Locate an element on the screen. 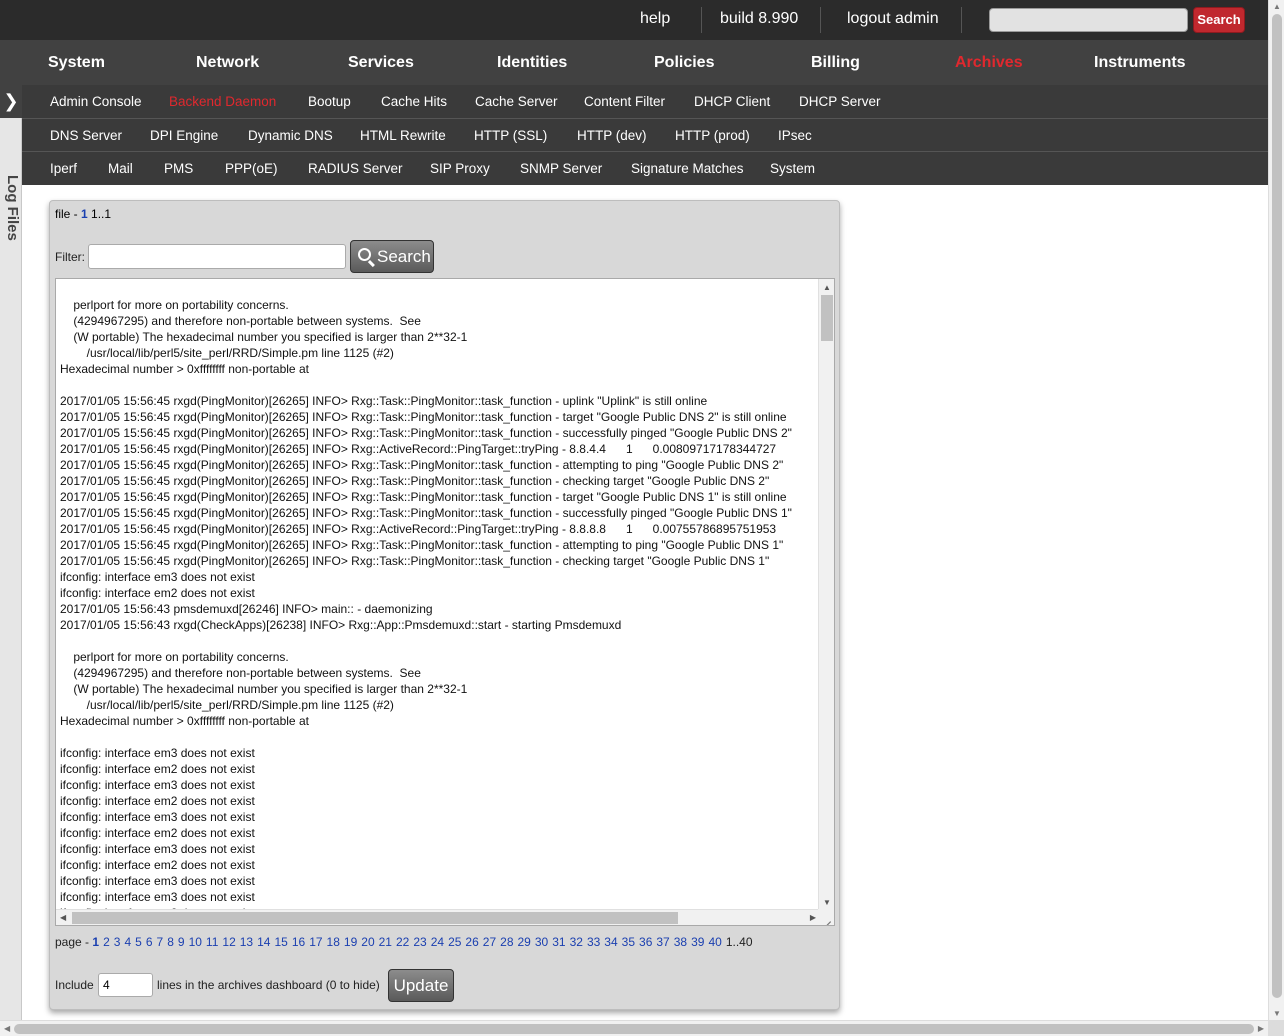 The width and height of the screenshot is (1284, 1036). page-link: 10 is located at coordinates (195, 942).